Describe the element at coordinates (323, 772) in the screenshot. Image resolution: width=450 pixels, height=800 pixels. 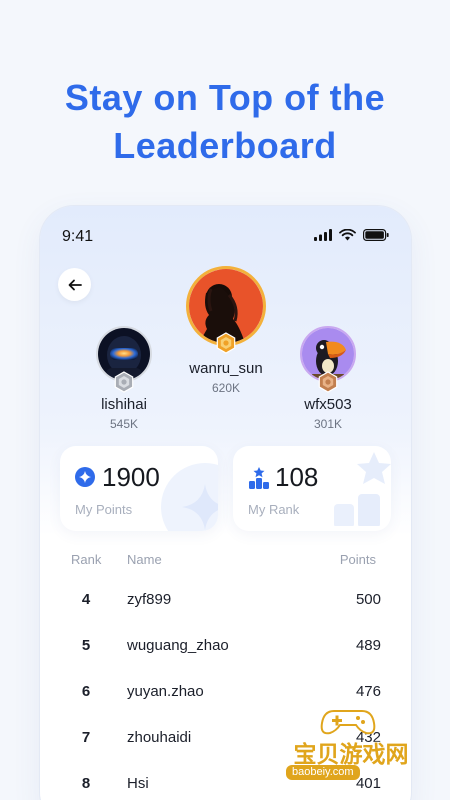
I see `watermark-url: baobeiy.com` at that location.